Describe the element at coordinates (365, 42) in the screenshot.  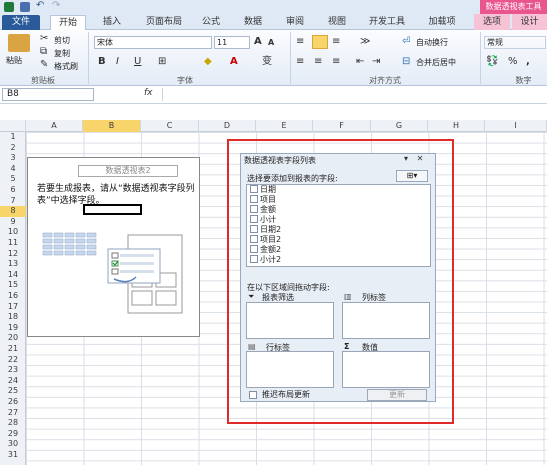
I see `orientation-icon: ≫` at that location.